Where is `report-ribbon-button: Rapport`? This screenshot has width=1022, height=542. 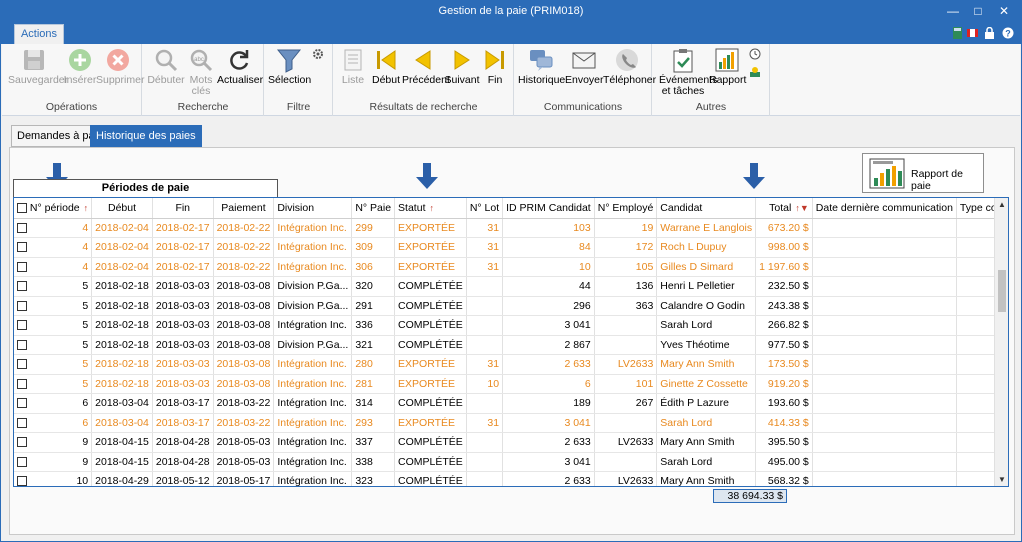 report-ribbon-button: Rapport is located at coordinates (727, 66).